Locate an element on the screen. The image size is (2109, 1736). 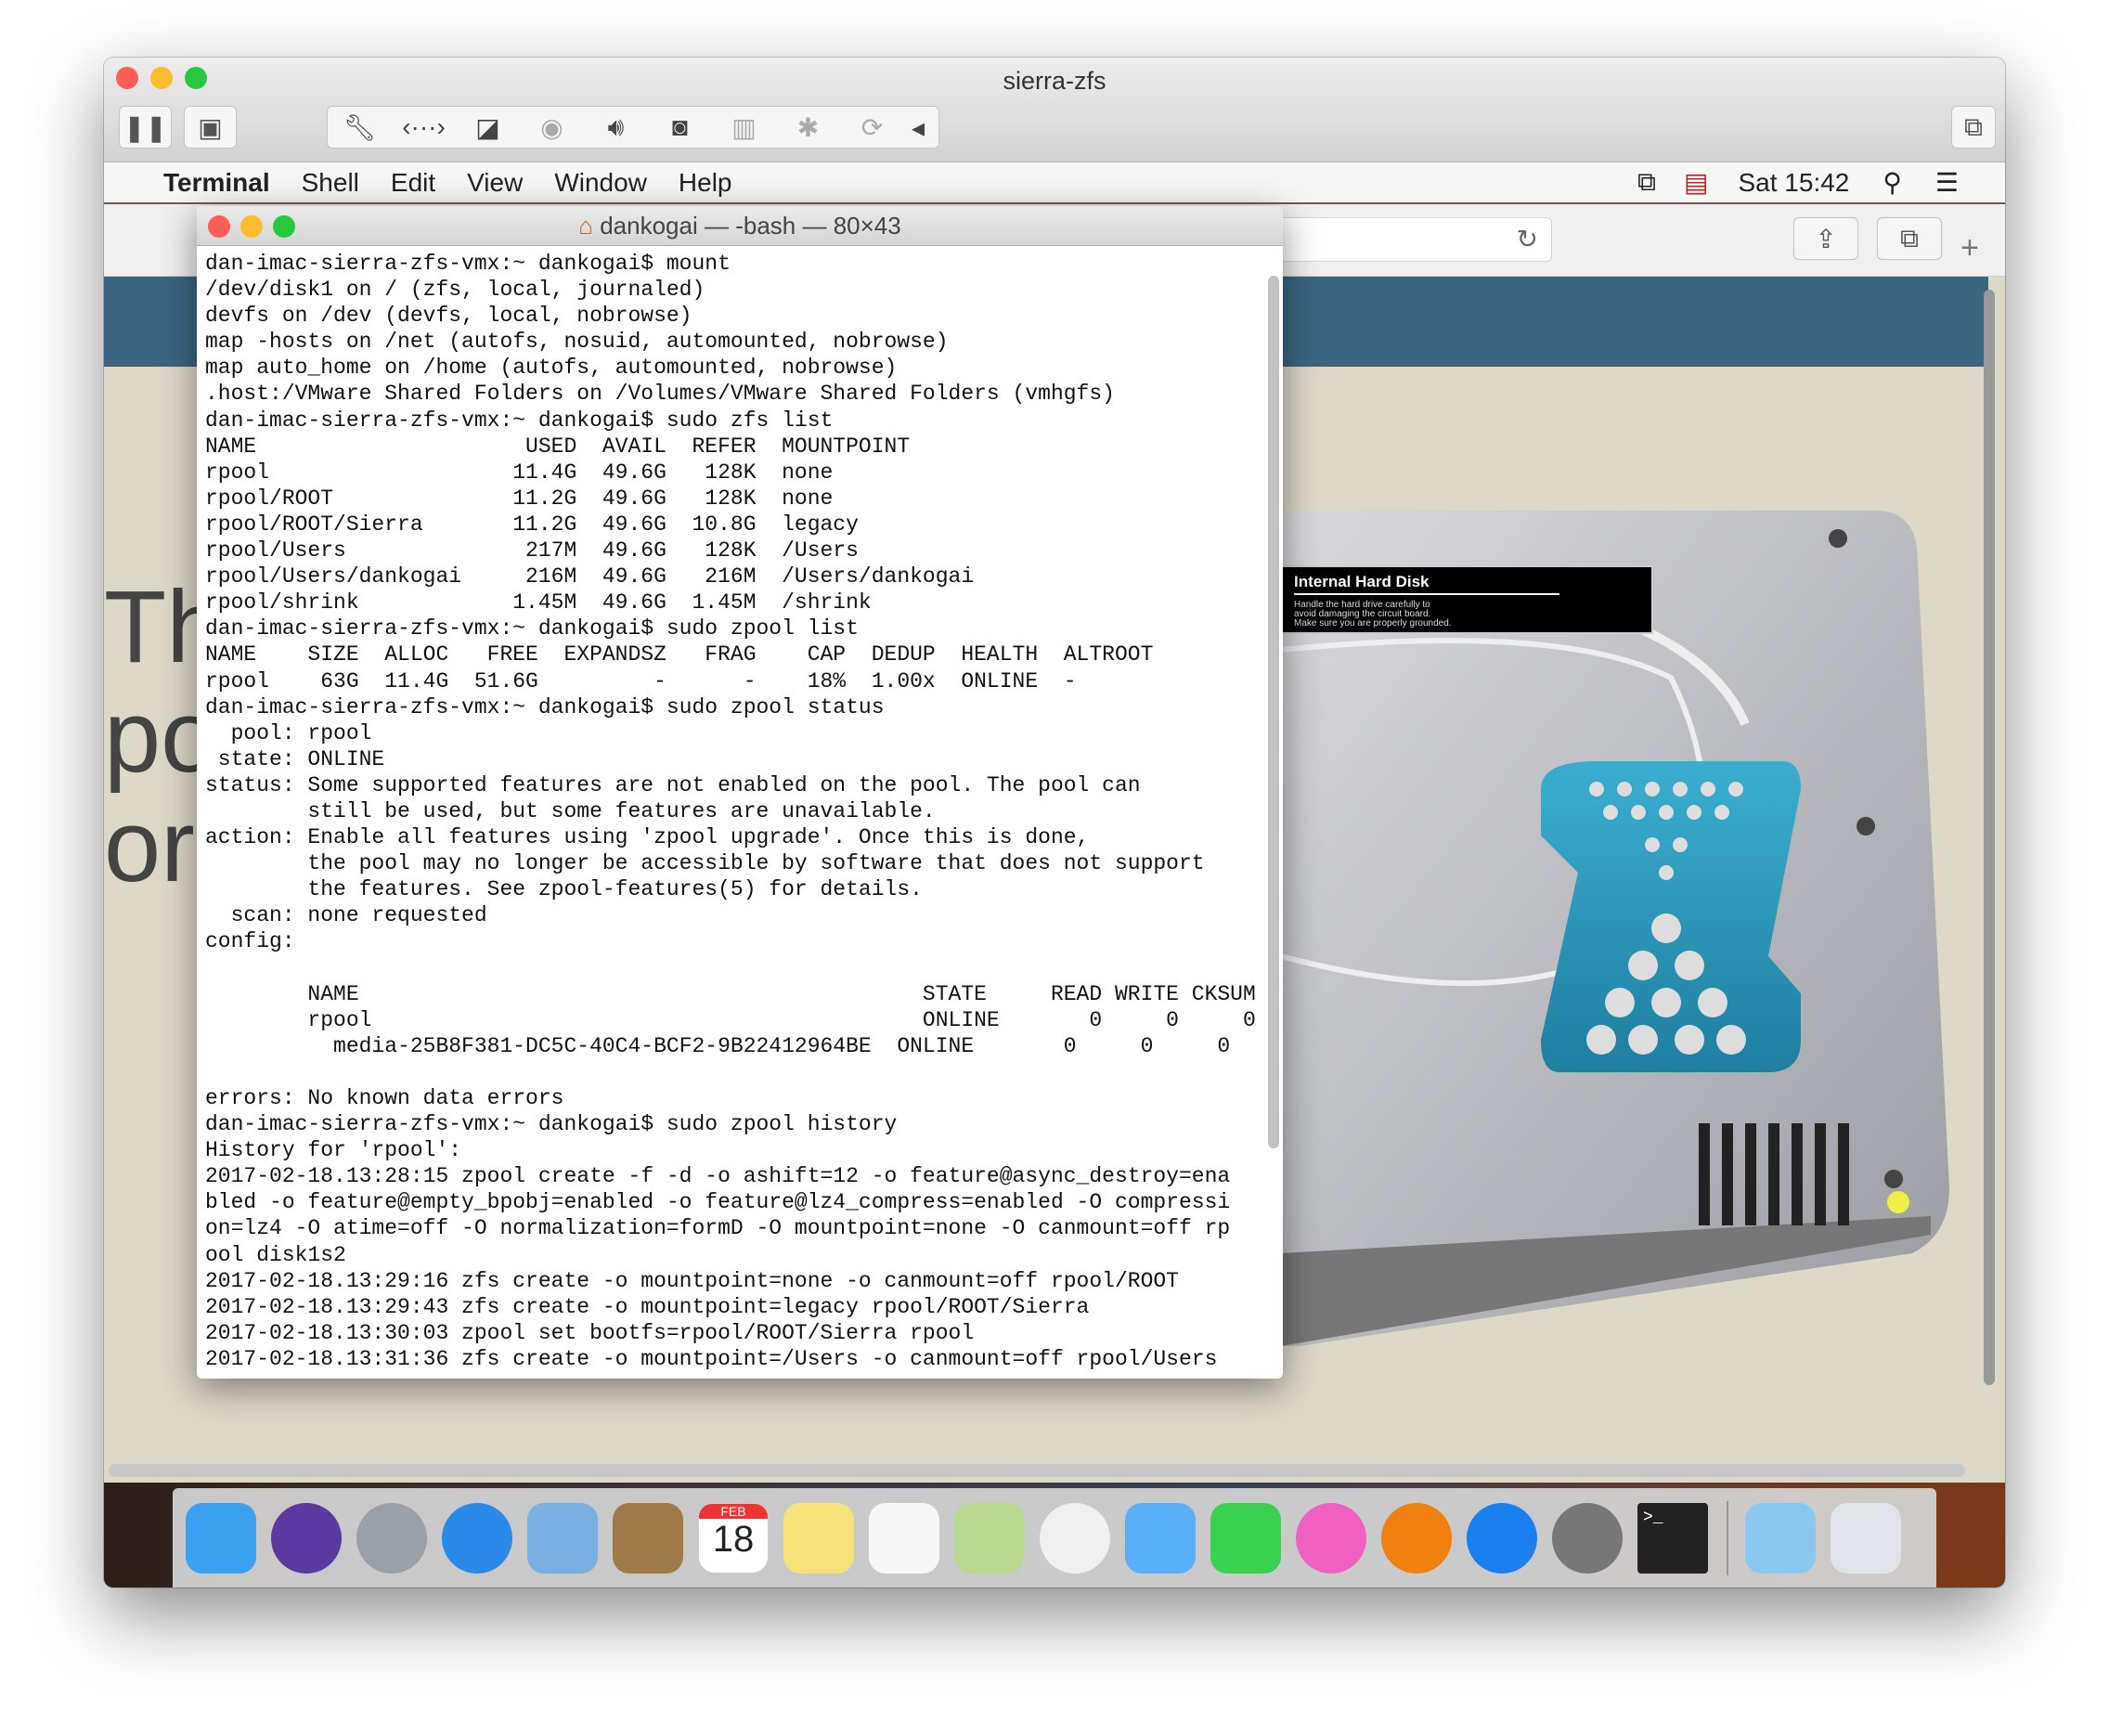
calendar-day: 18 is located at coordinates (733, 1539).